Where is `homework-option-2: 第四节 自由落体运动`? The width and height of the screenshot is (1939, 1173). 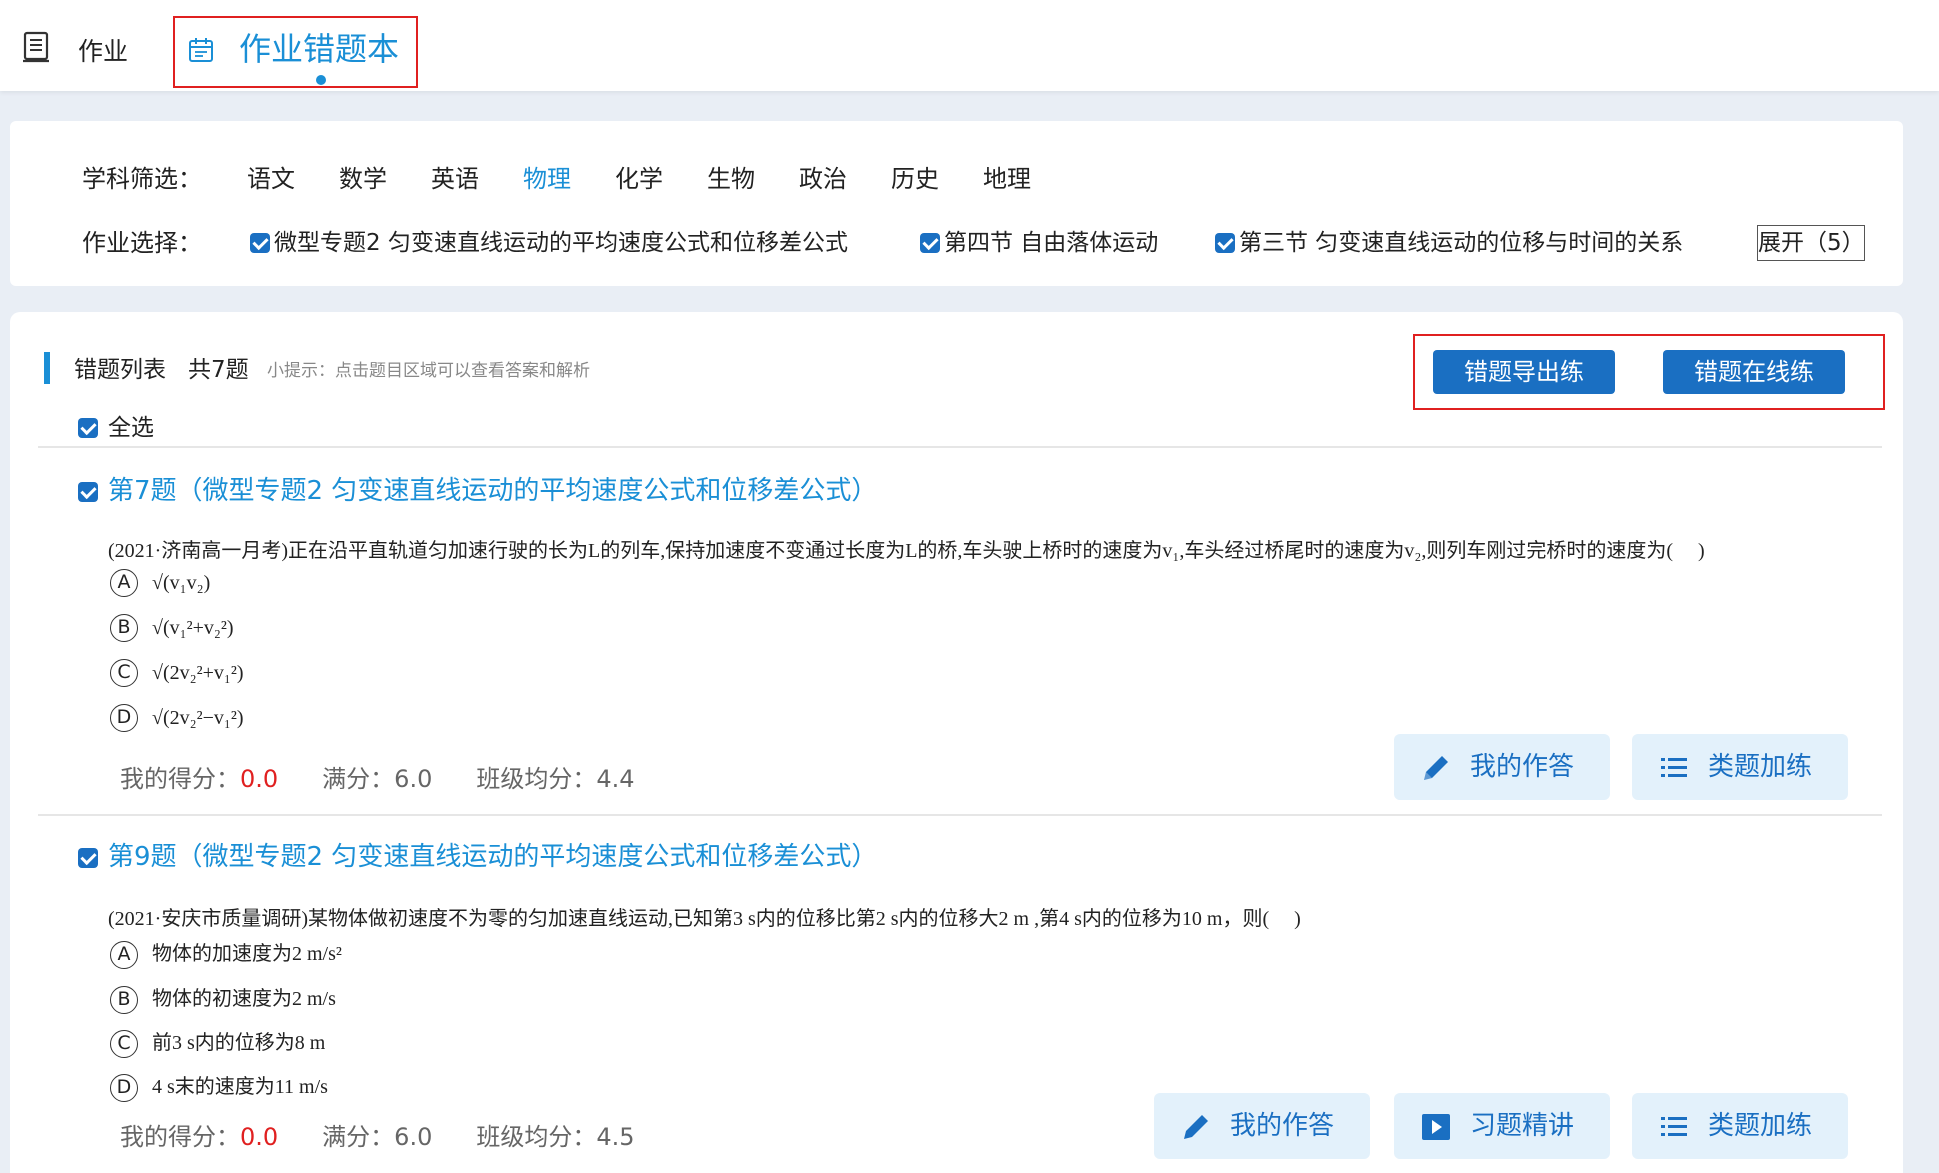
homework-option-2: 第四节 自由落体运动 is located at coordinates (1039, 240).